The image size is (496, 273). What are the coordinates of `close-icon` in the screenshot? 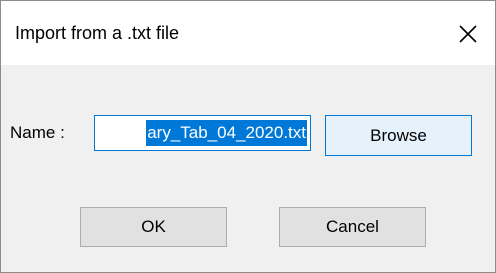 It's located at (468, 34).